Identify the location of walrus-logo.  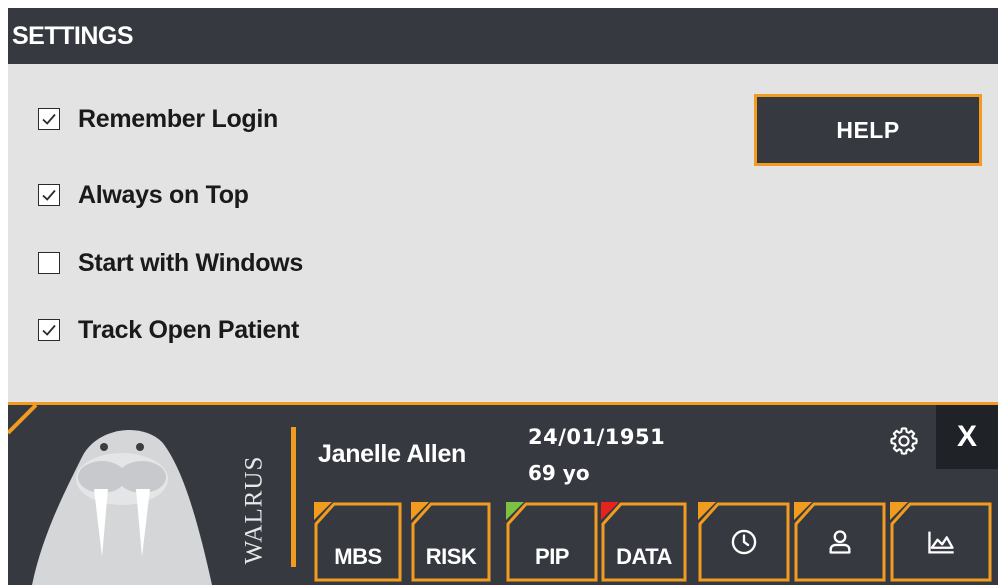
(122, 507).